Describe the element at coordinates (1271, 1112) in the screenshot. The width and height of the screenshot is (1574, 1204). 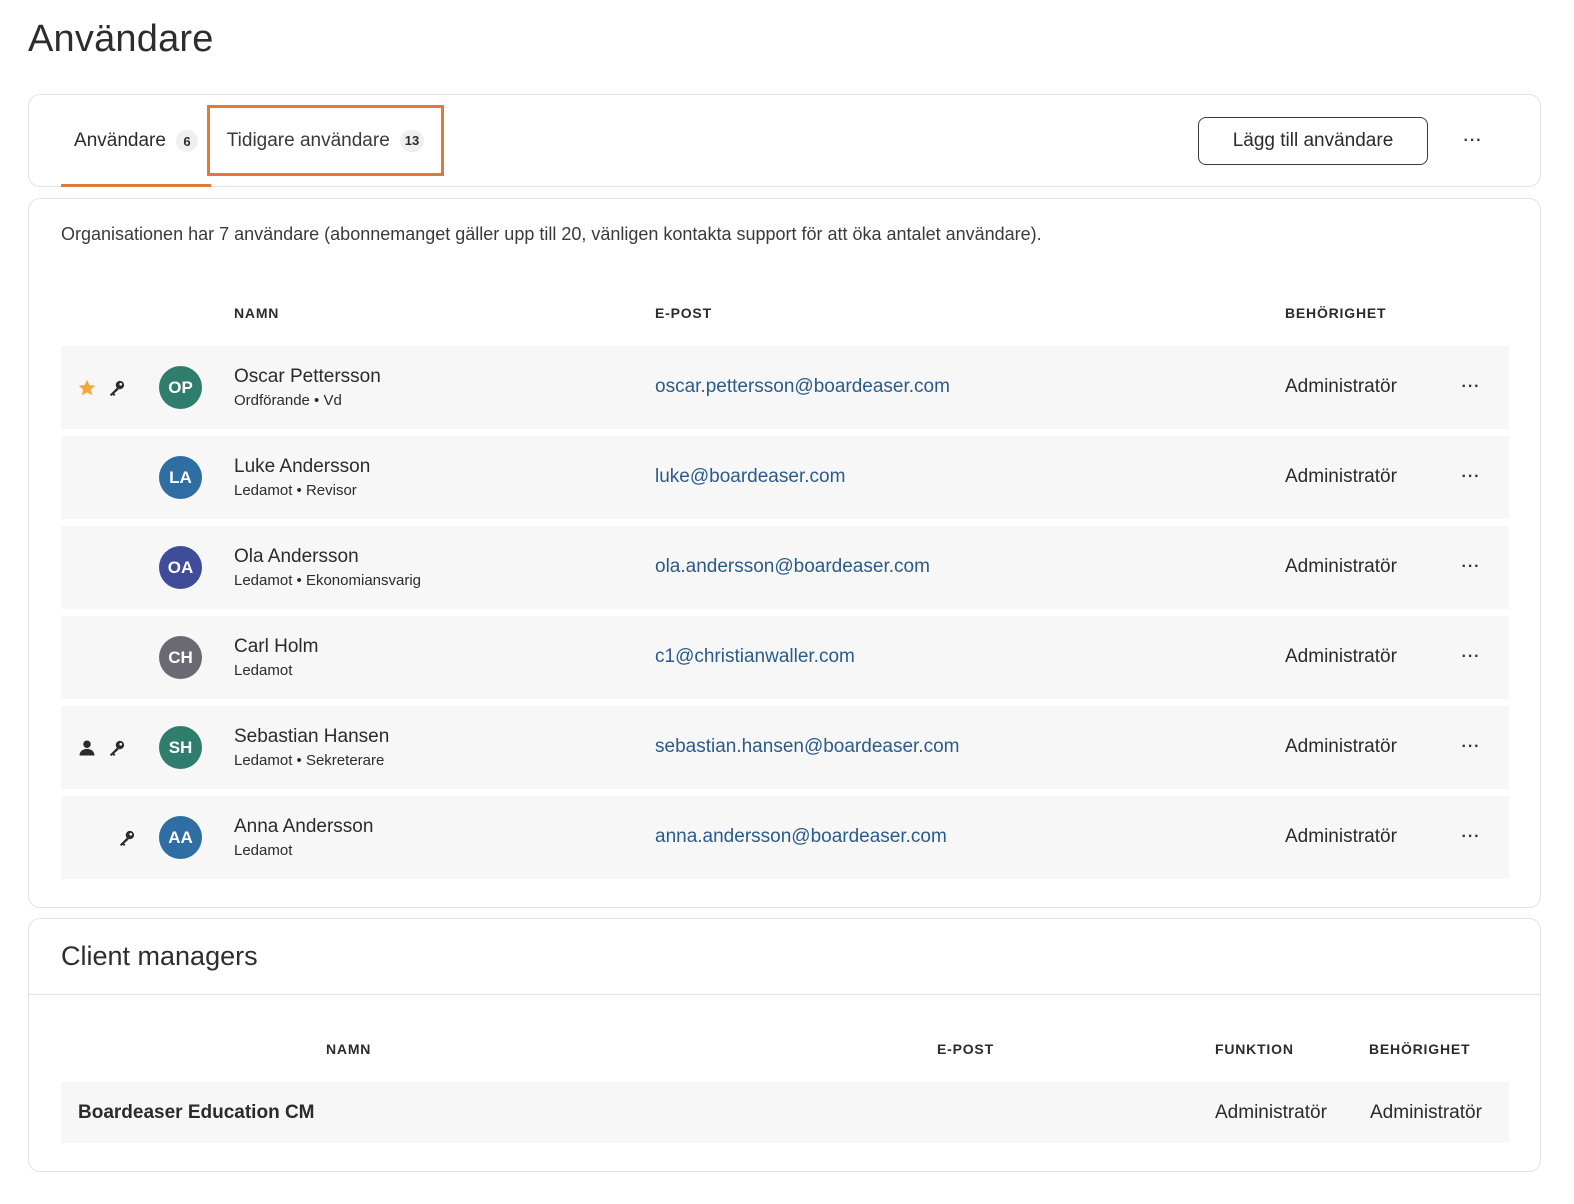
I see `cm-function: Administratör` at that location.